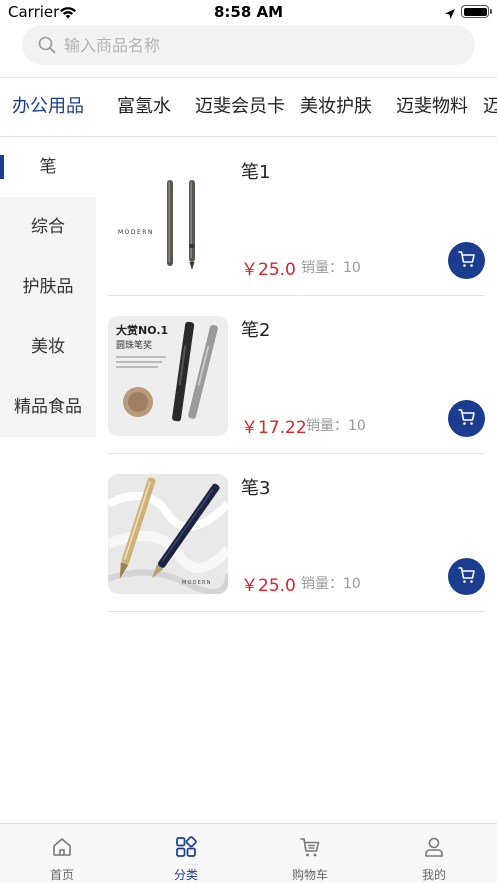  Describe the element at coordinates (134, 345) in the screenshot. I see `image-subline: 圆珠笔奖` at that location.